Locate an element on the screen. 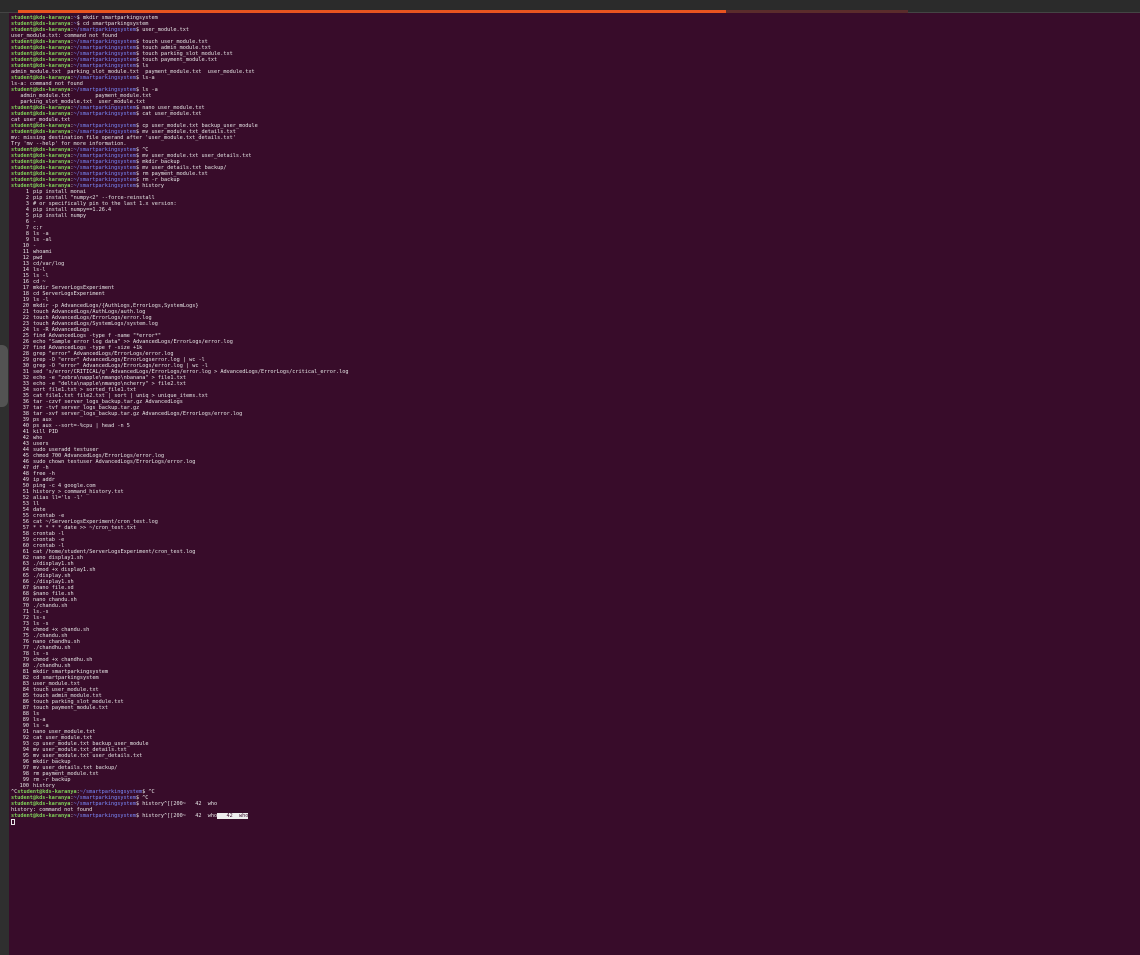 This screenshot has width=1140, height=955. history-command: pip install numpy is located at coordinates (60, 216).